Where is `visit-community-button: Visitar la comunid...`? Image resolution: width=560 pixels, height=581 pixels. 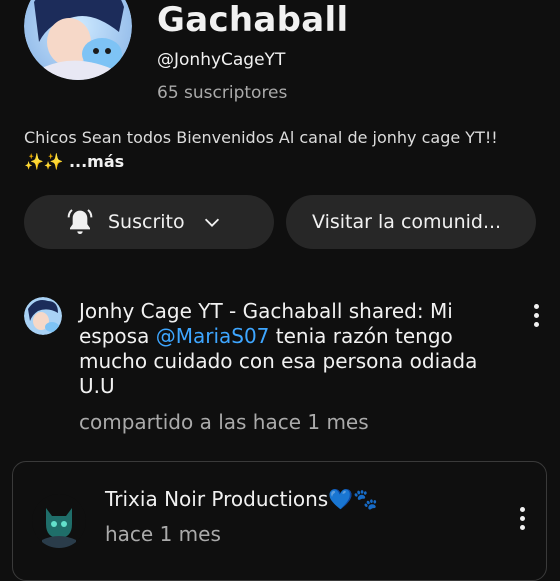
visit-community-button: Visitar la comunid... is located at coordinates (411, 222).